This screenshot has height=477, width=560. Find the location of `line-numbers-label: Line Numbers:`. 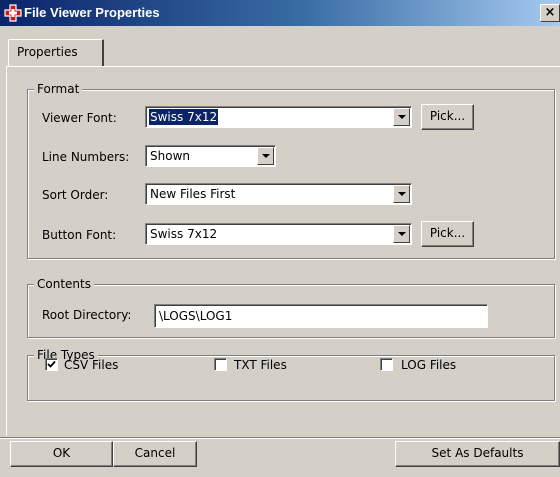

line-numbers-label: Line Numbers: is located at coordinates (86, 157).